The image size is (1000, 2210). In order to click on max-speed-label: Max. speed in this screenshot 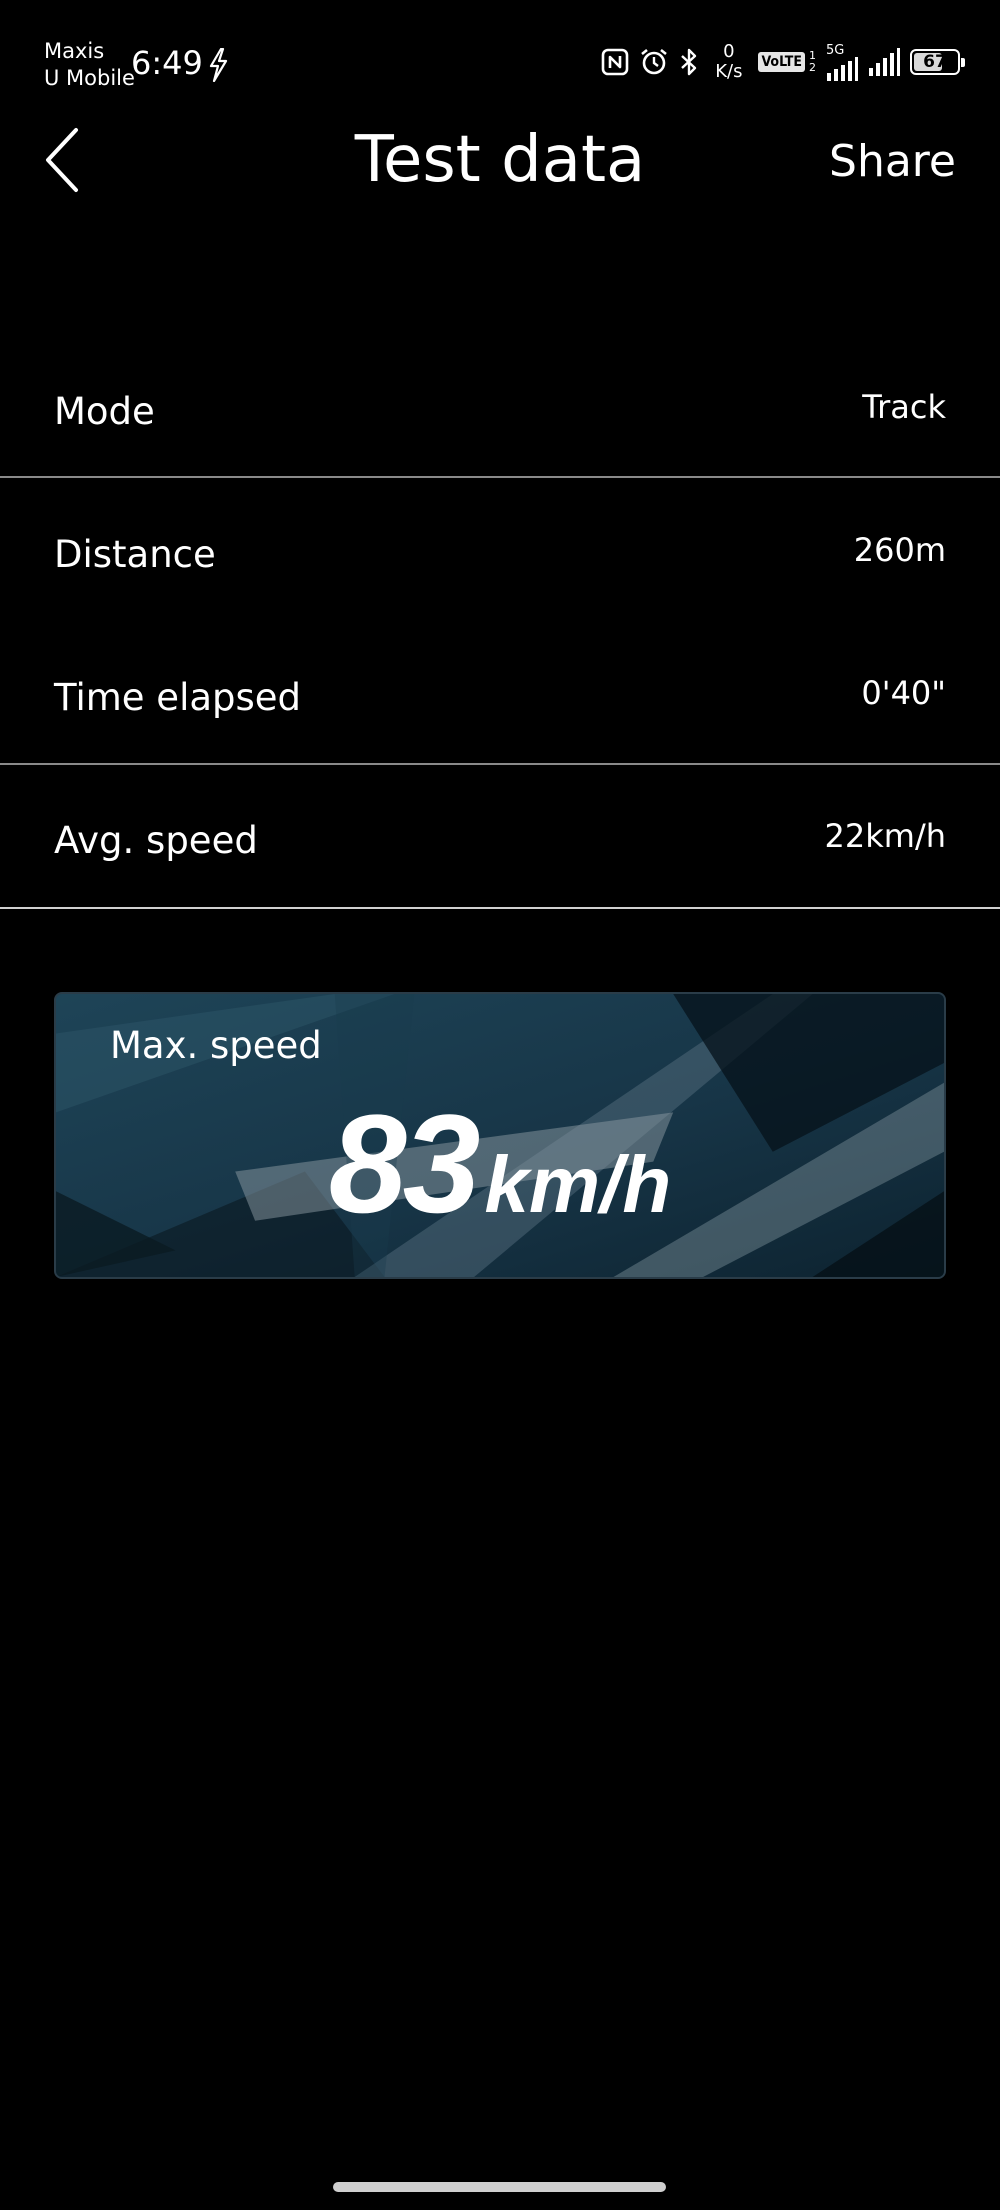, I will do `click(216, 1045)`.